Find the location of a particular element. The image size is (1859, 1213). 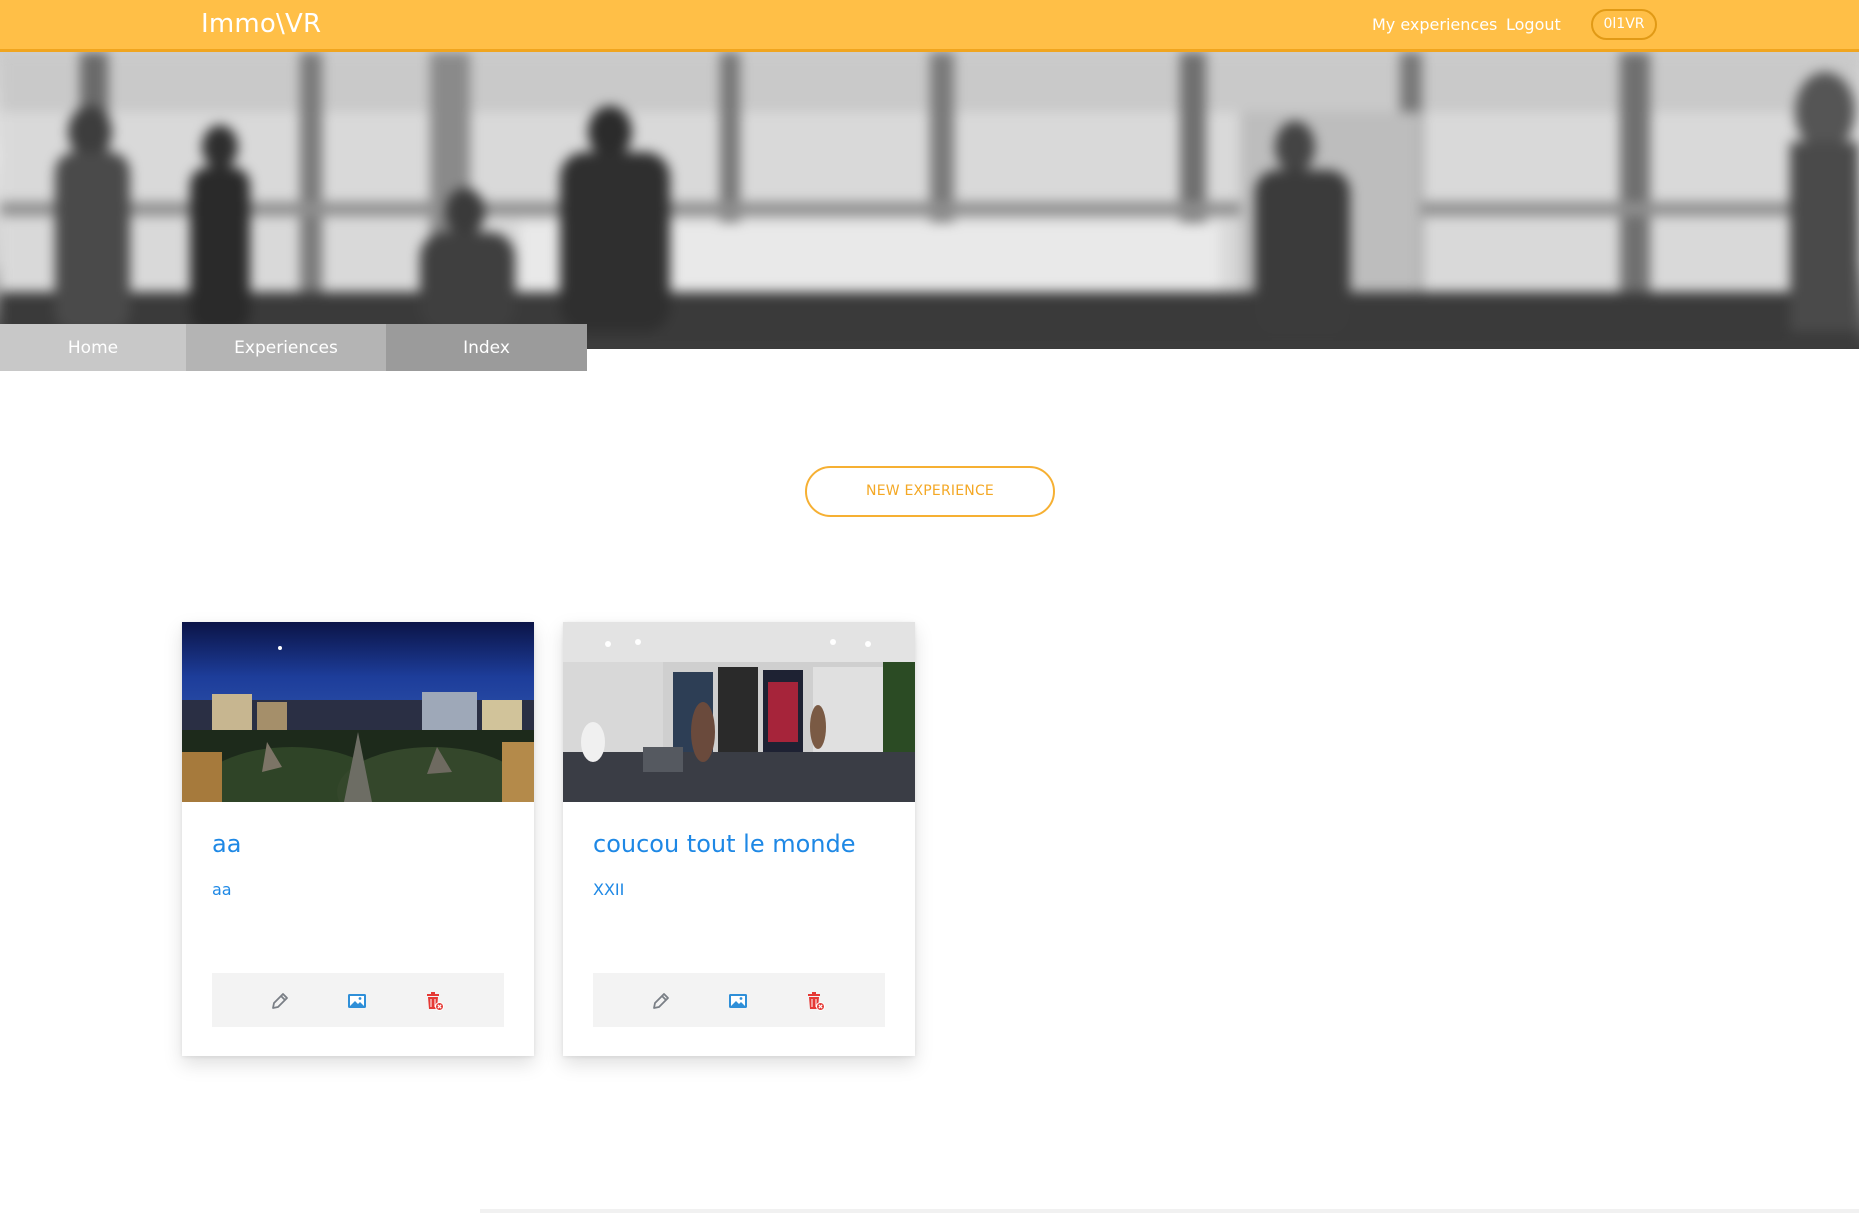

night-city-panorama-image is located at coordinates (358, 712).